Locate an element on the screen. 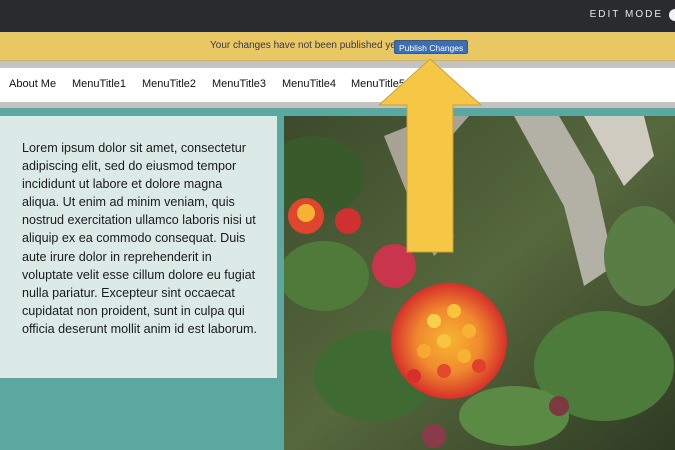 The width and height of the screenshot is (675, 450). nav-item-menutitle2: MenuTitle2 is located at coordinates (169, 84).